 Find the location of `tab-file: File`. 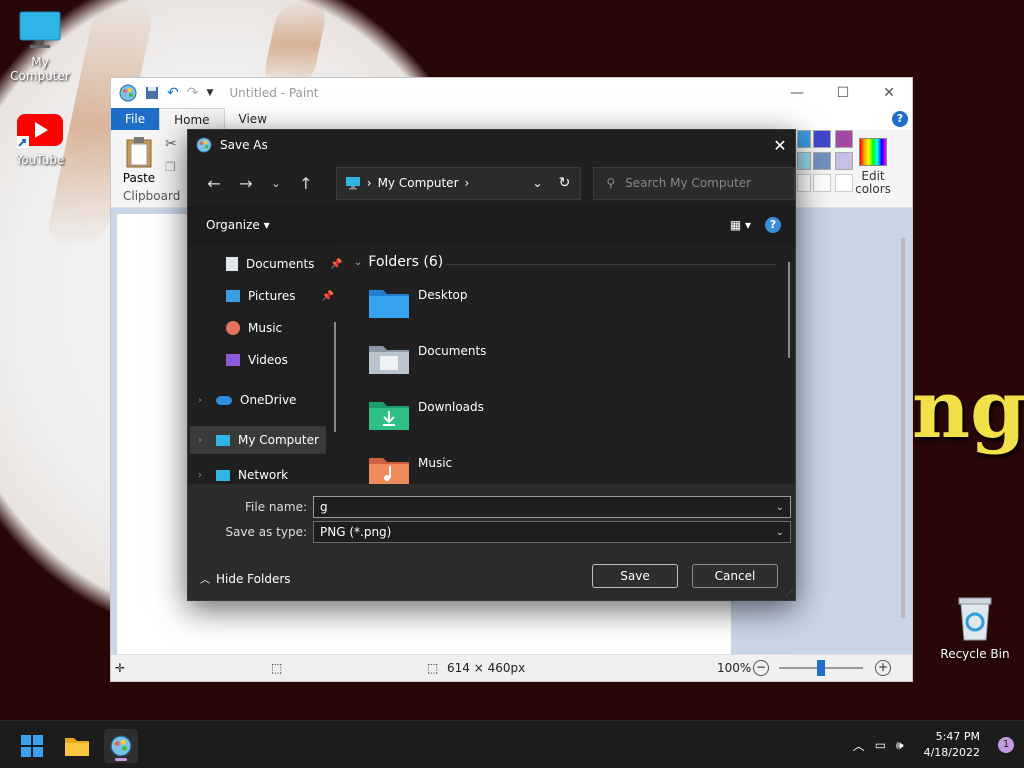

tab-file: File is located at coordinates (135, 119).